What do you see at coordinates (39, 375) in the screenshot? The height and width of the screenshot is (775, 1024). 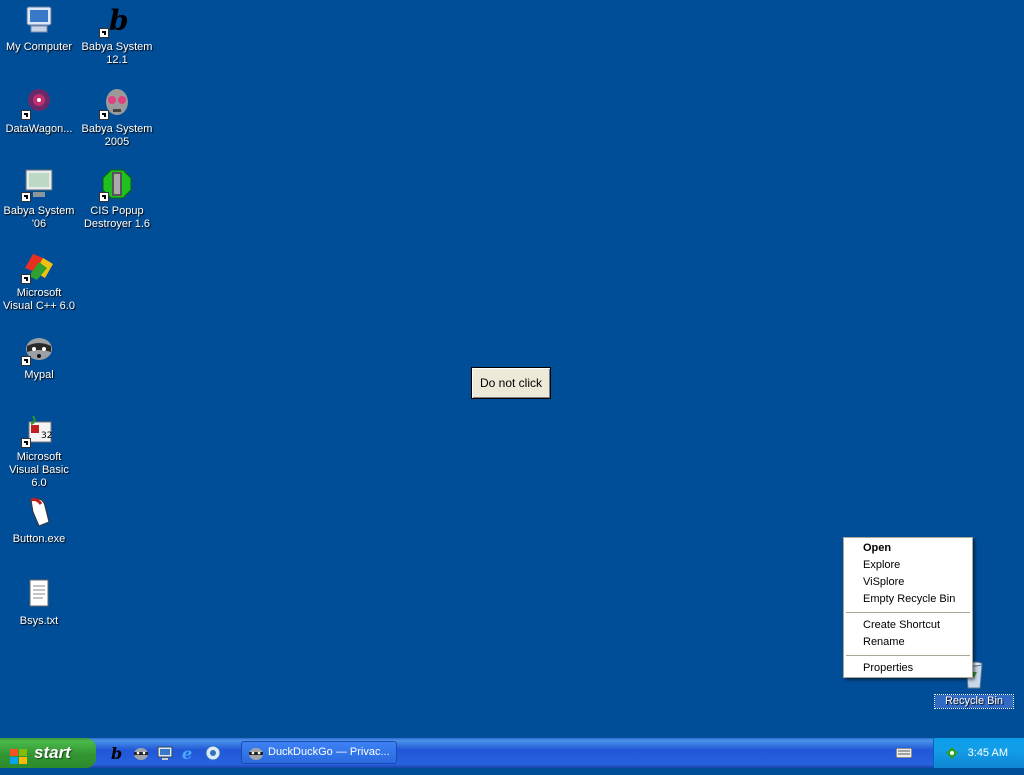 I see `desktop-icon-label: Mypal` at bounding box center [39, 375].